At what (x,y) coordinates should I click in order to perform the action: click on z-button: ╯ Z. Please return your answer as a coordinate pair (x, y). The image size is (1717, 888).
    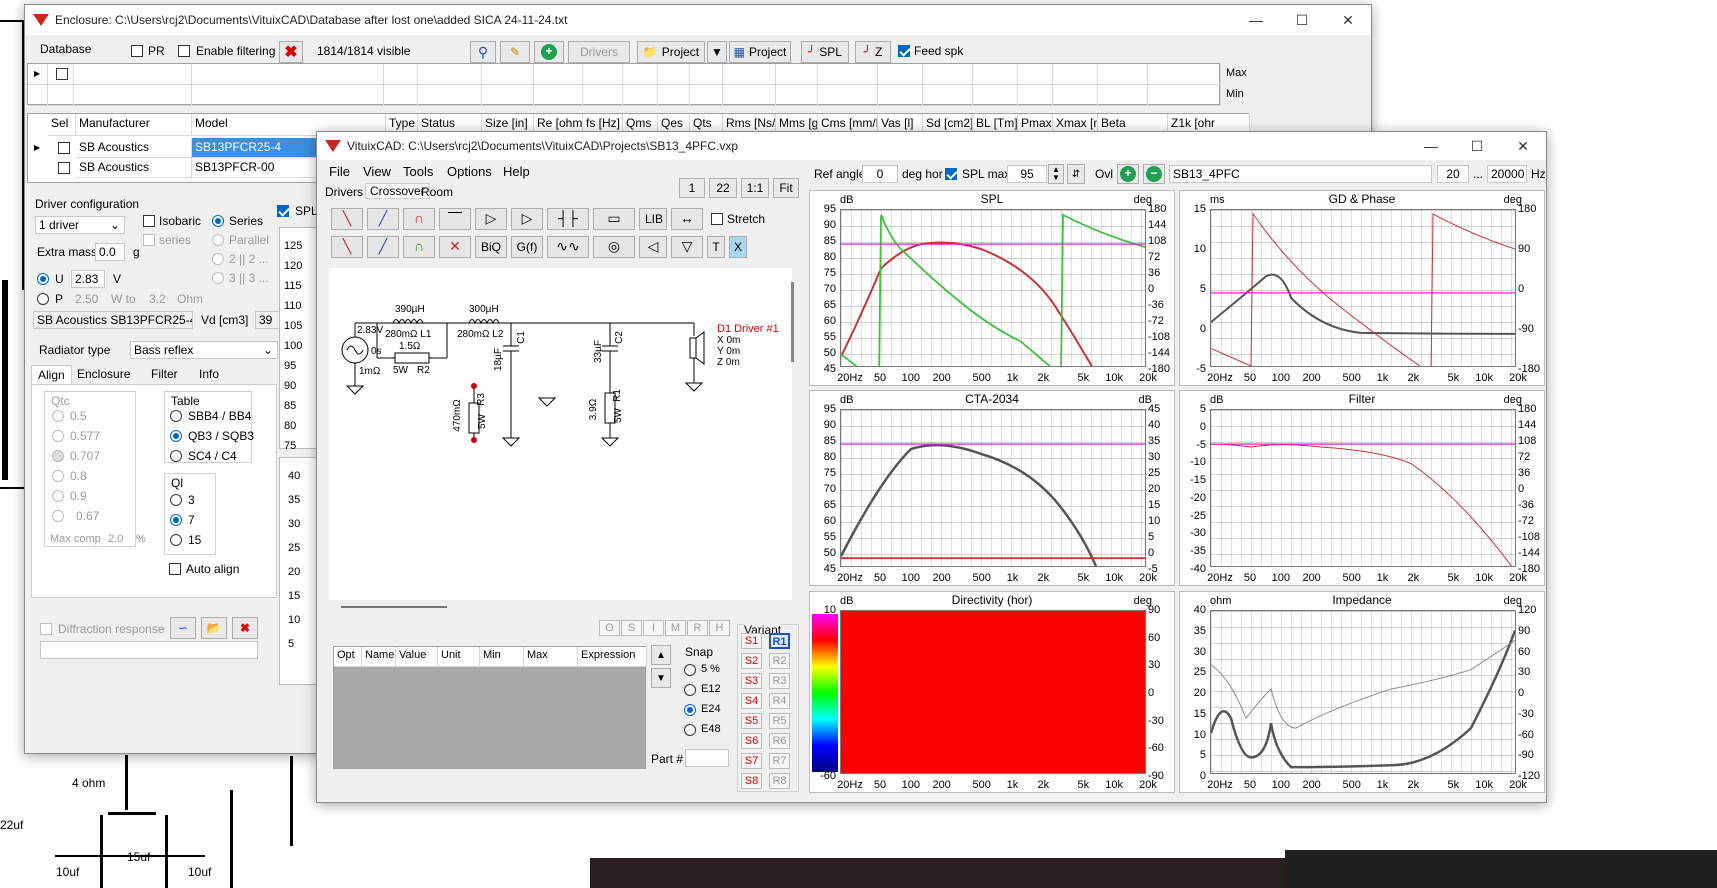
    Looking at the image, I should click on (873, 52).